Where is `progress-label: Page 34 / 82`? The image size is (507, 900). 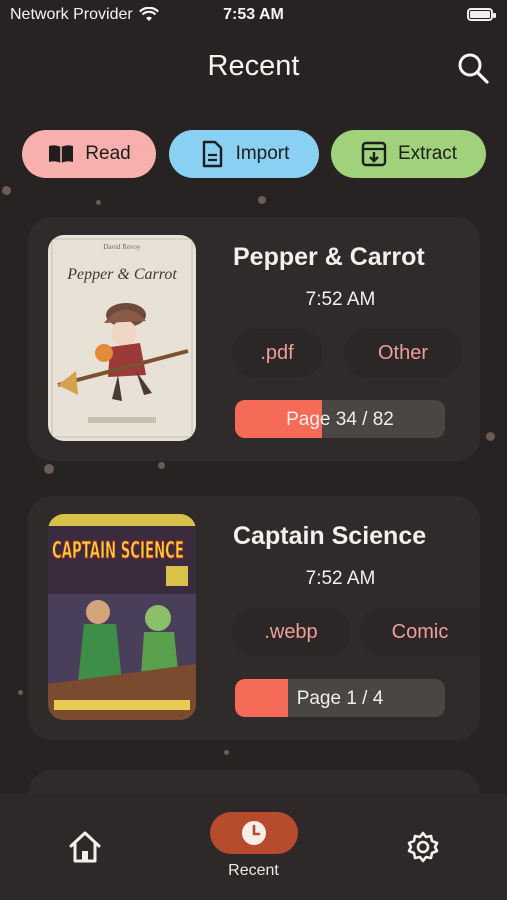 progress-label: Page 34 / 82 is located at coordinates (340, 419).